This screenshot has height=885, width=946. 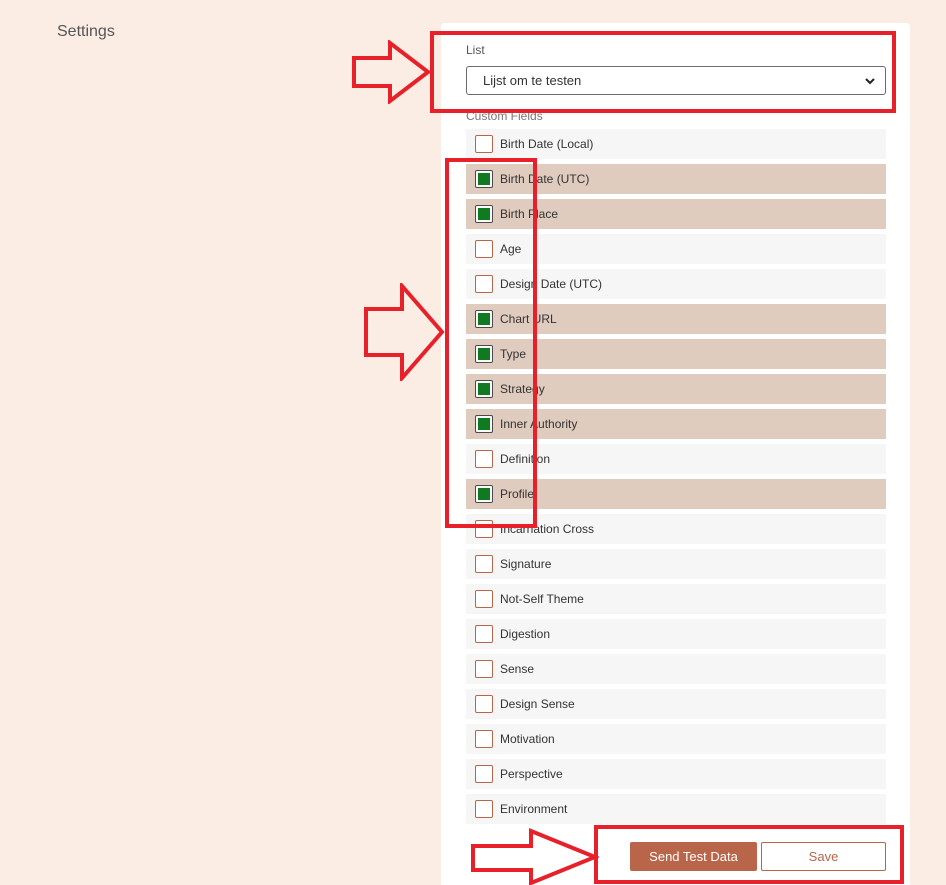 I want to click on custom-field-label: Age, so click(x=511, y=249).